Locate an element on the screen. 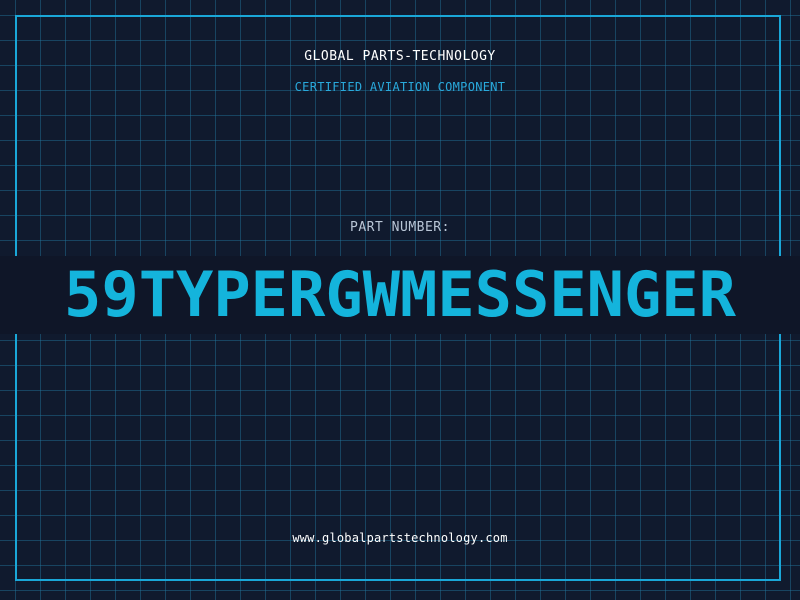 Image resolution: width=800 pixels, height=600 pixels. company-name: GLOBAL PARTS-TECHNOLOGY is located at coordinates (400, 56).